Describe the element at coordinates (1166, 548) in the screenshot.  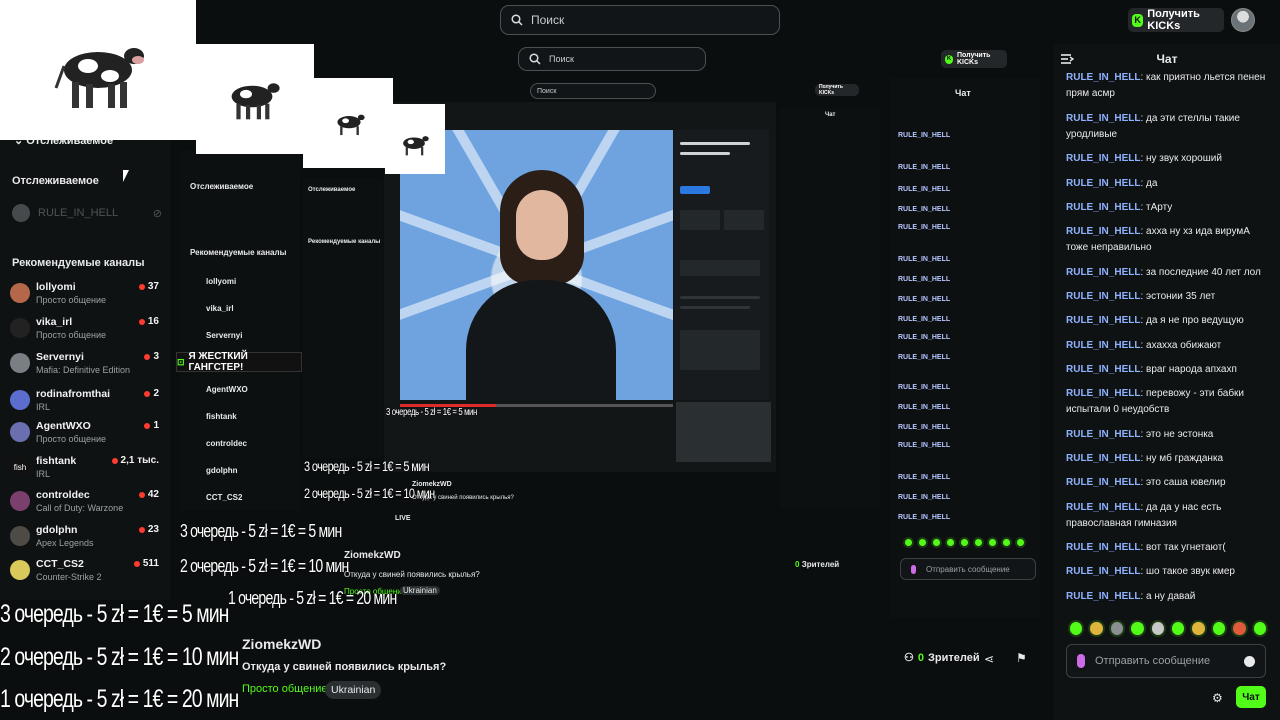
I see `chat-message: RULE_IN_HELL: вот так угнетают(` at that location.